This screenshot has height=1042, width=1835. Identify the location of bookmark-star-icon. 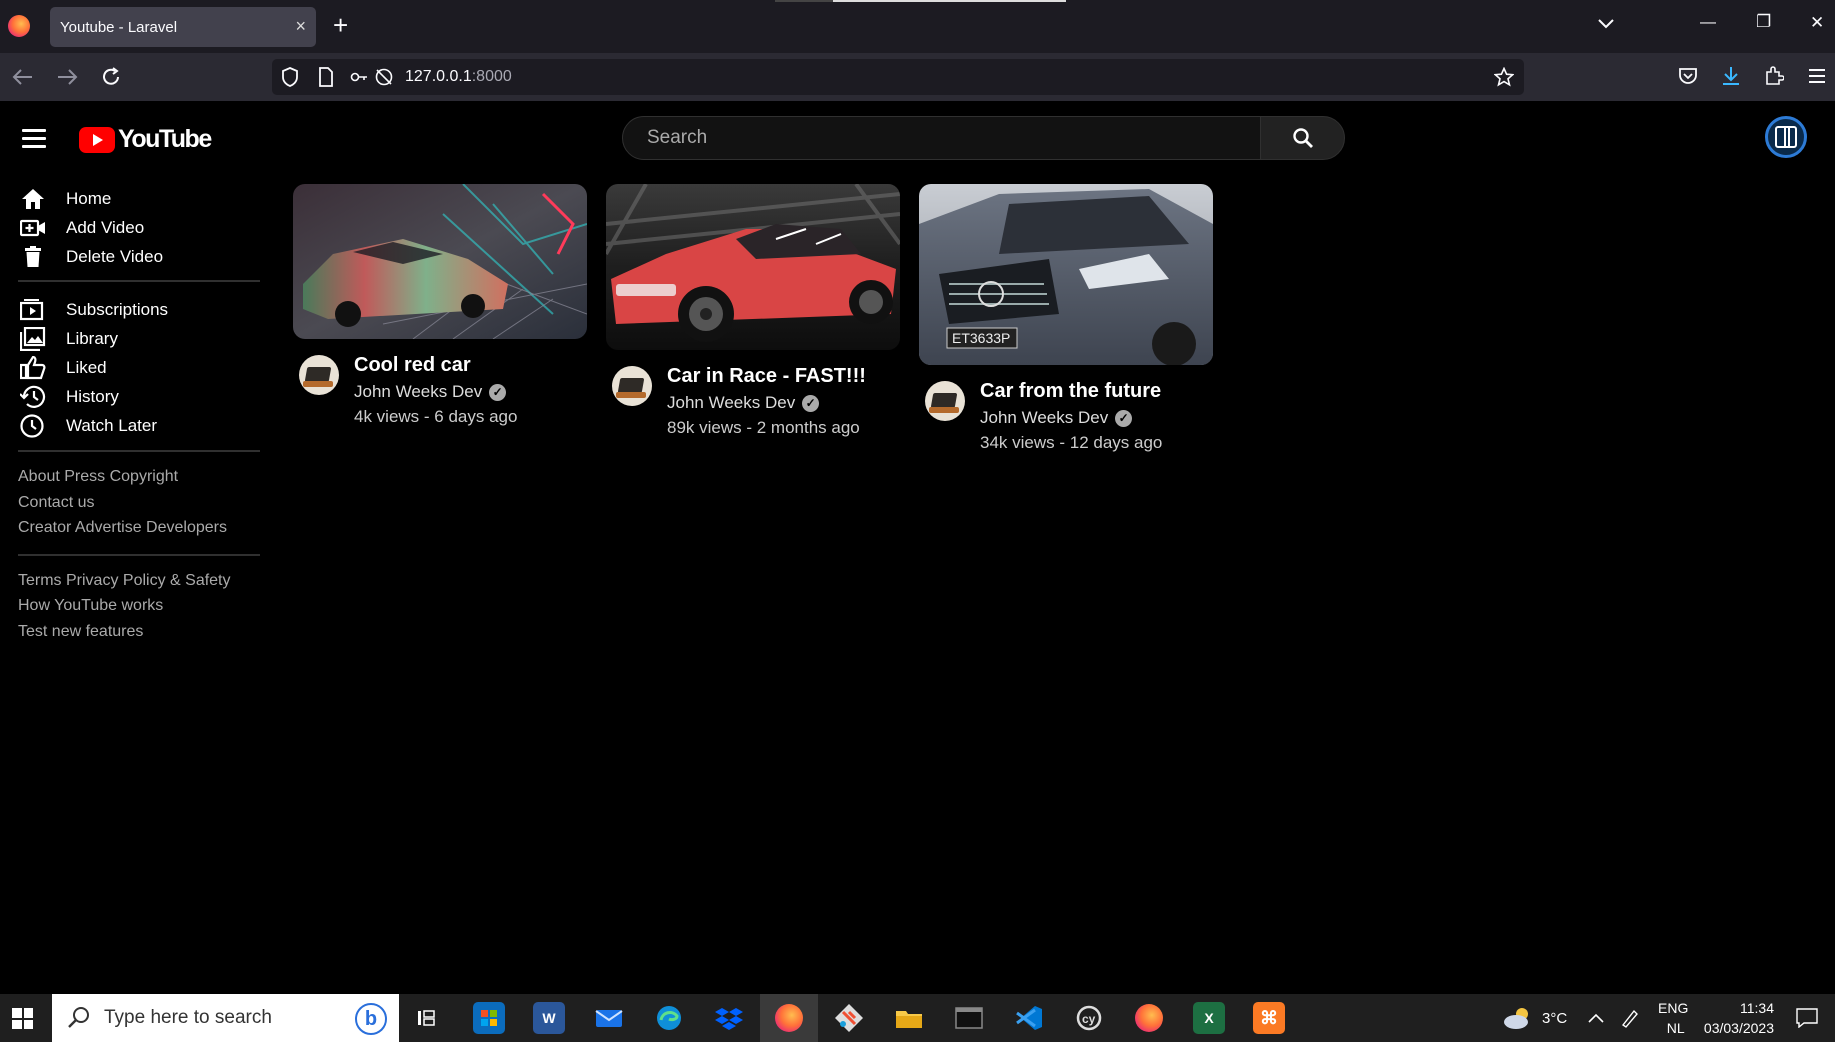
(1504, 77).